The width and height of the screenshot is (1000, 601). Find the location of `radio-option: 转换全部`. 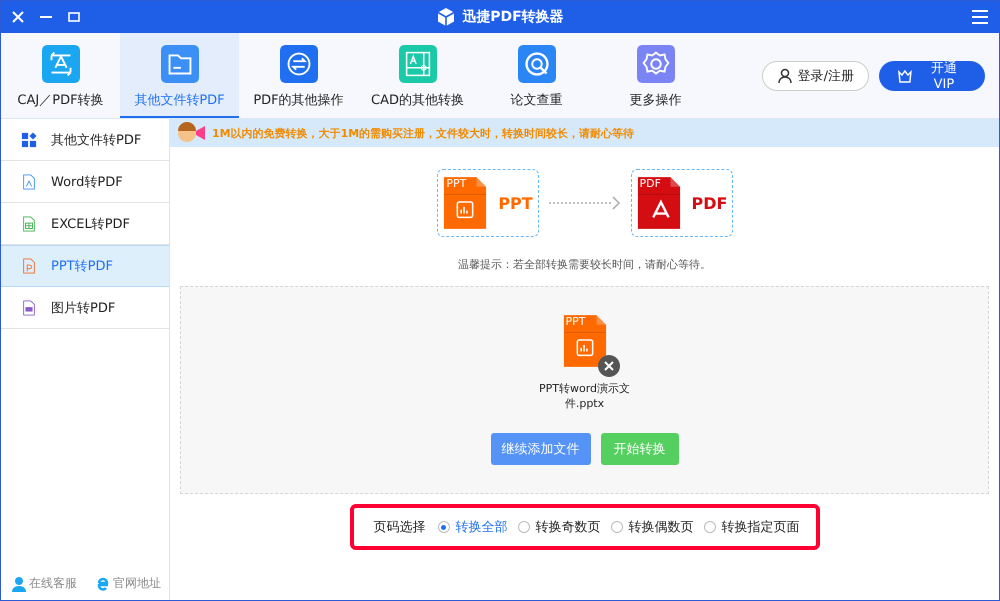

radio-option: 转换全部 is located at coordinates (473, 527).